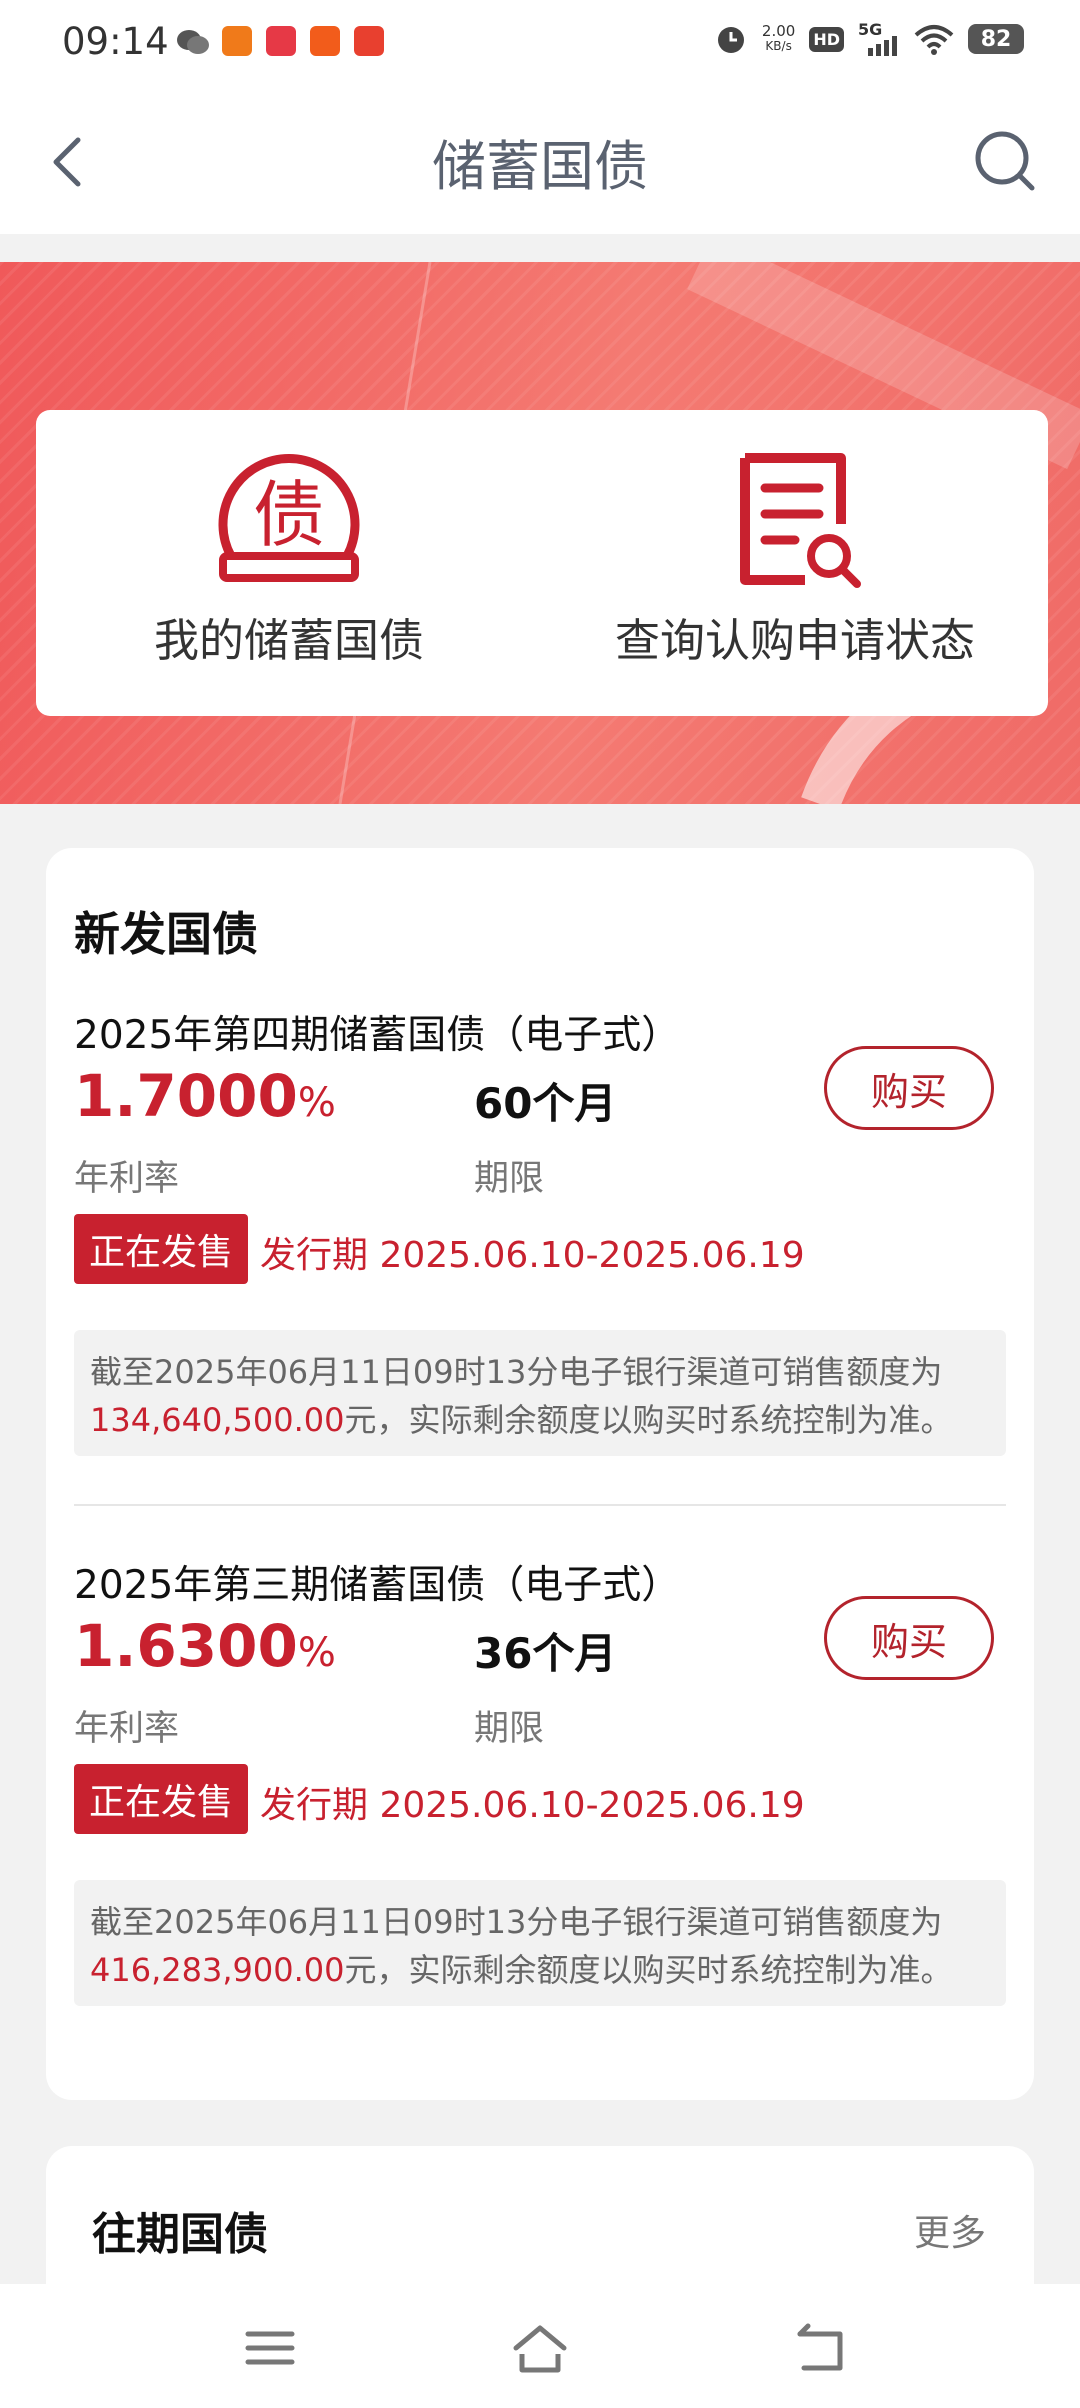 The image size is (1080, 2408). I want to click on bond-icon: 债, so click(289, 518).